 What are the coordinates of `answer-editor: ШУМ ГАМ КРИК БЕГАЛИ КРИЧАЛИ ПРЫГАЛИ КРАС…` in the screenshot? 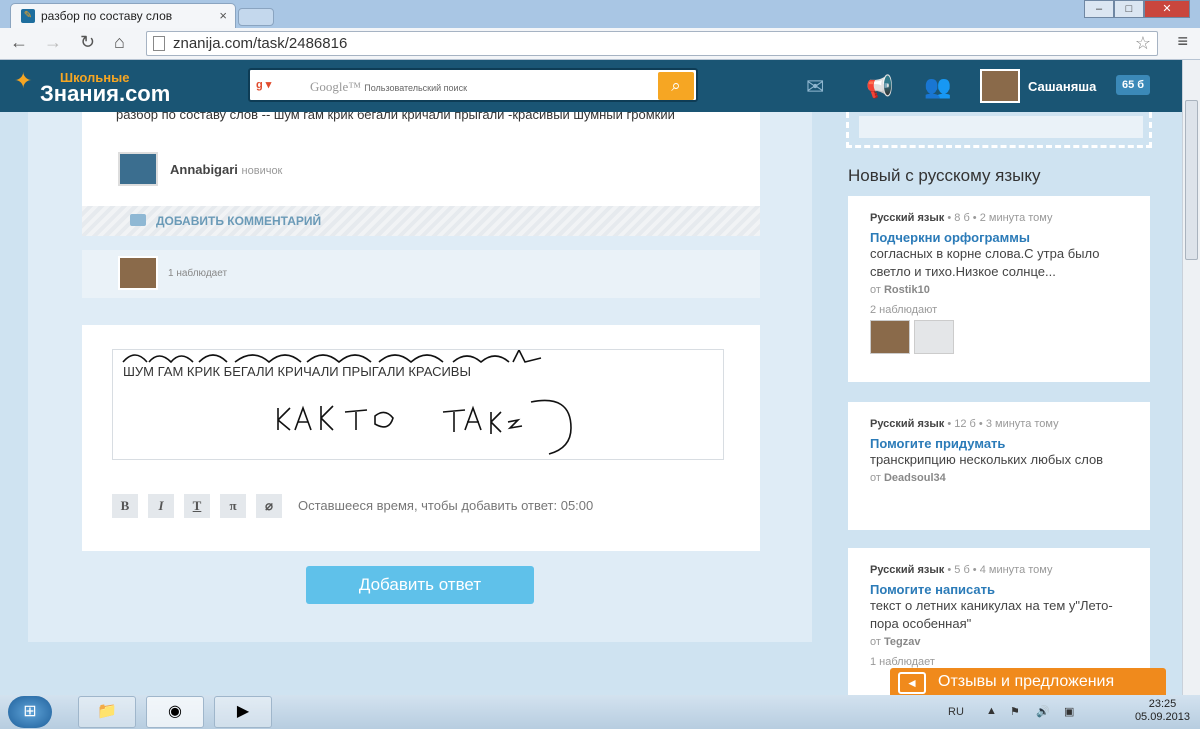 It's located at (418, 404).